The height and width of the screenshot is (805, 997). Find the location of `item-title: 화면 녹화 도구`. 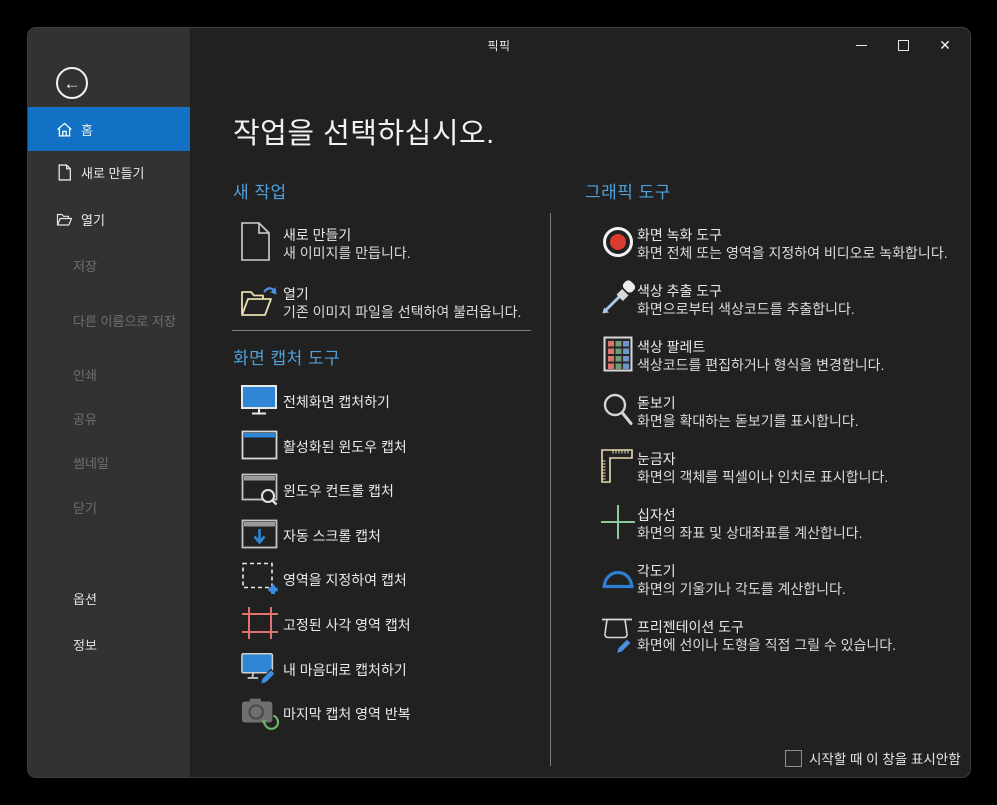

item-title: 화면 녹화 도구 is located at coordinates (680, 235).